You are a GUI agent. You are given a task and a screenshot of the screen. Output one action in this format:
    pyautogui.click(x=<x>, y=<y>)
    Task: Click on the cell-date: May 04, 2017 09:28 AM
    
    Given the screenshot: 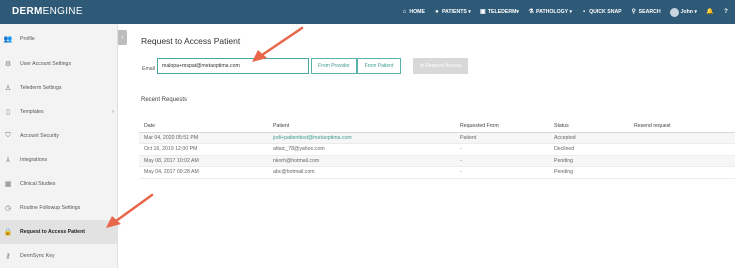 What is the action you would take?
    pyautogui.click(x=203, y=172)
    